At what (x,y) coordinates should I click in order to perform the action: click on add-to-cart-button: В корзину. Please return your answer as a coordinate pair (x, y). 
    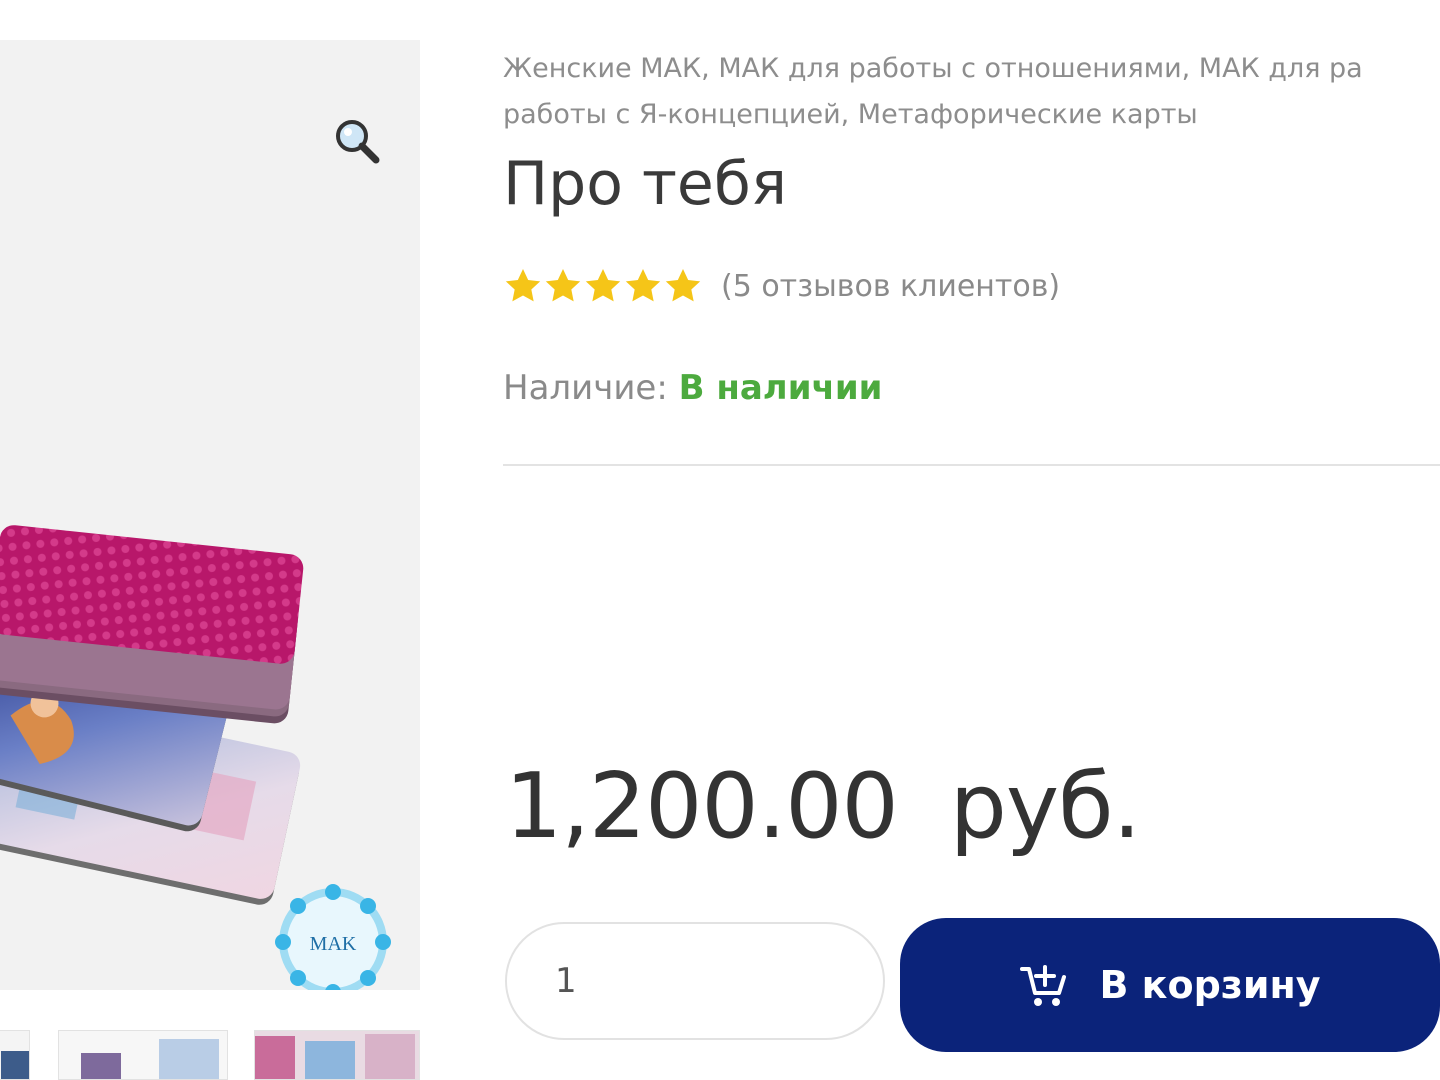
    Looking at the image, I should click on (1170, 985).